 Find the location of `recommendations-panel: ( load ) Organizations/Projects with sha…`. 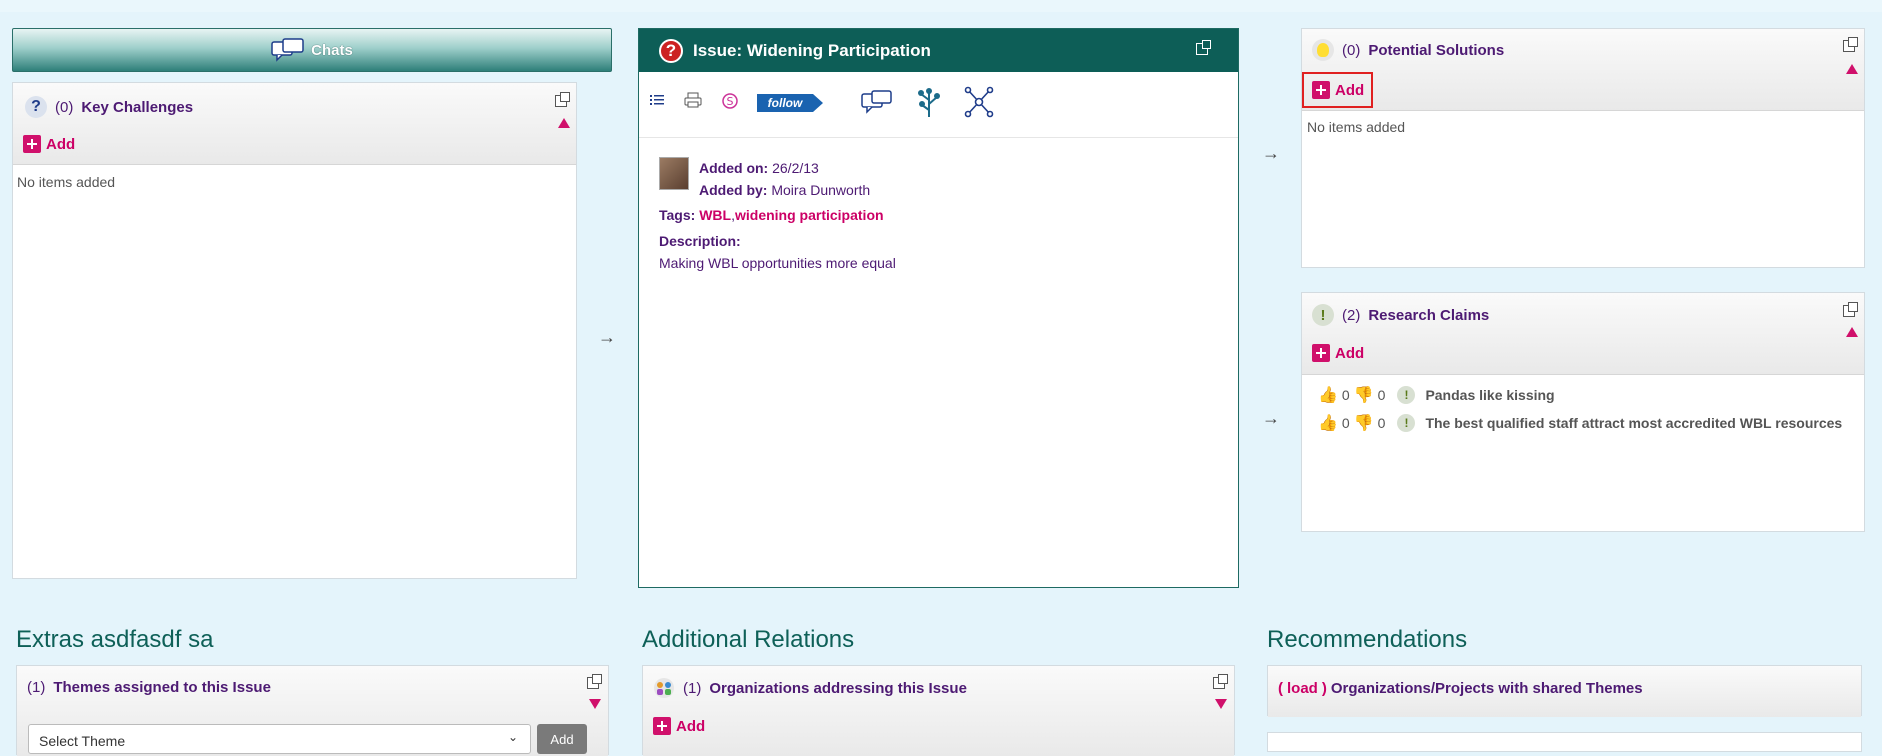

recommendations-panel: ( load ) Organizations/Projects with sha… is located at coordinates (1564, 691).